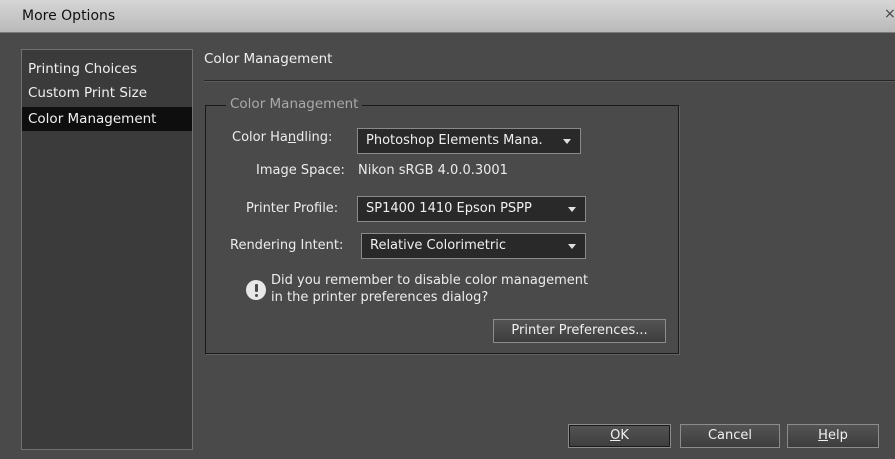  What do you see at coordinates (294, 104) in the screenshot?
I see `group-legend: Color Management` at bounding box center [294, 104].